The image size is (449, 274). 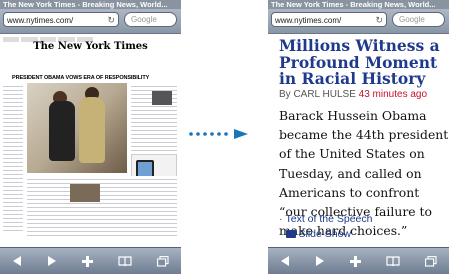 I want to click on link-slide-show: · Slide Show, so click(x=363, y=234).